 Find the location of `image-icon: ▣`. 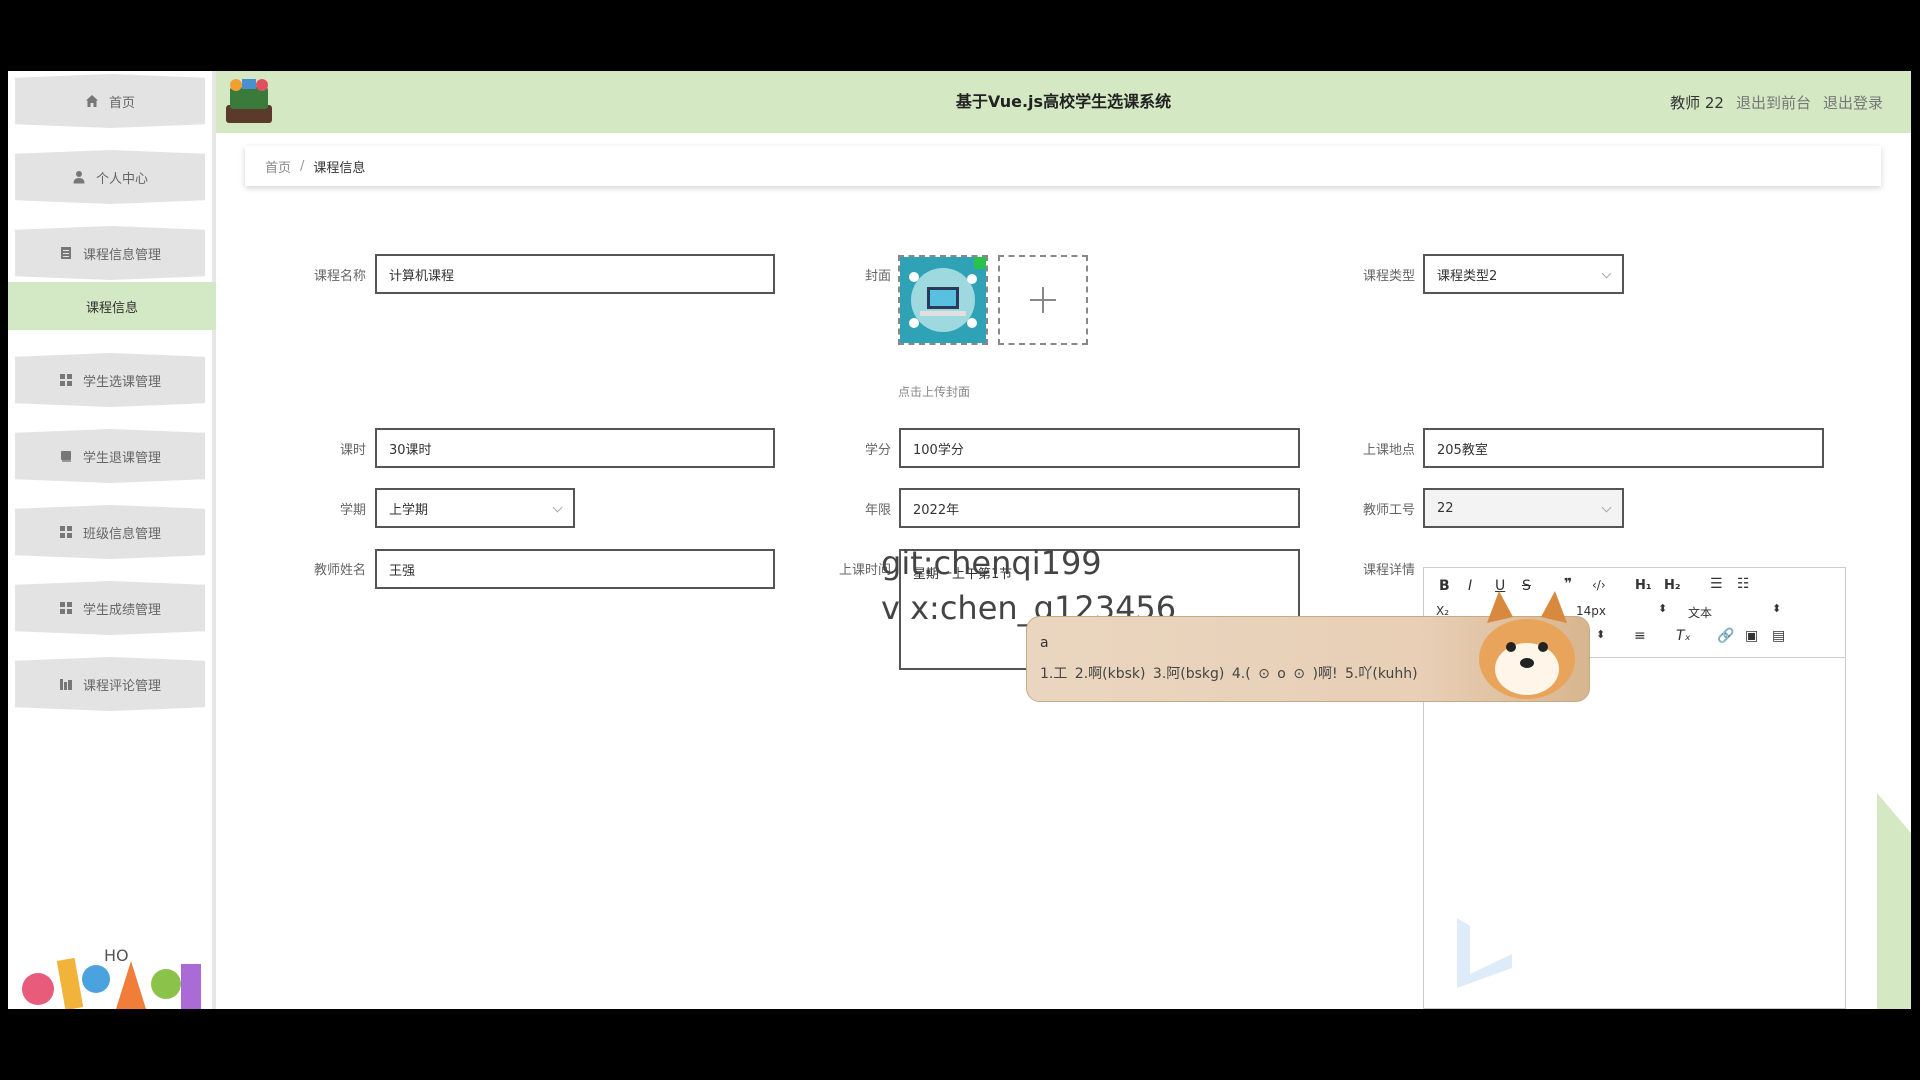

image-icon: ▣ is located at coordinates (1751, 636).